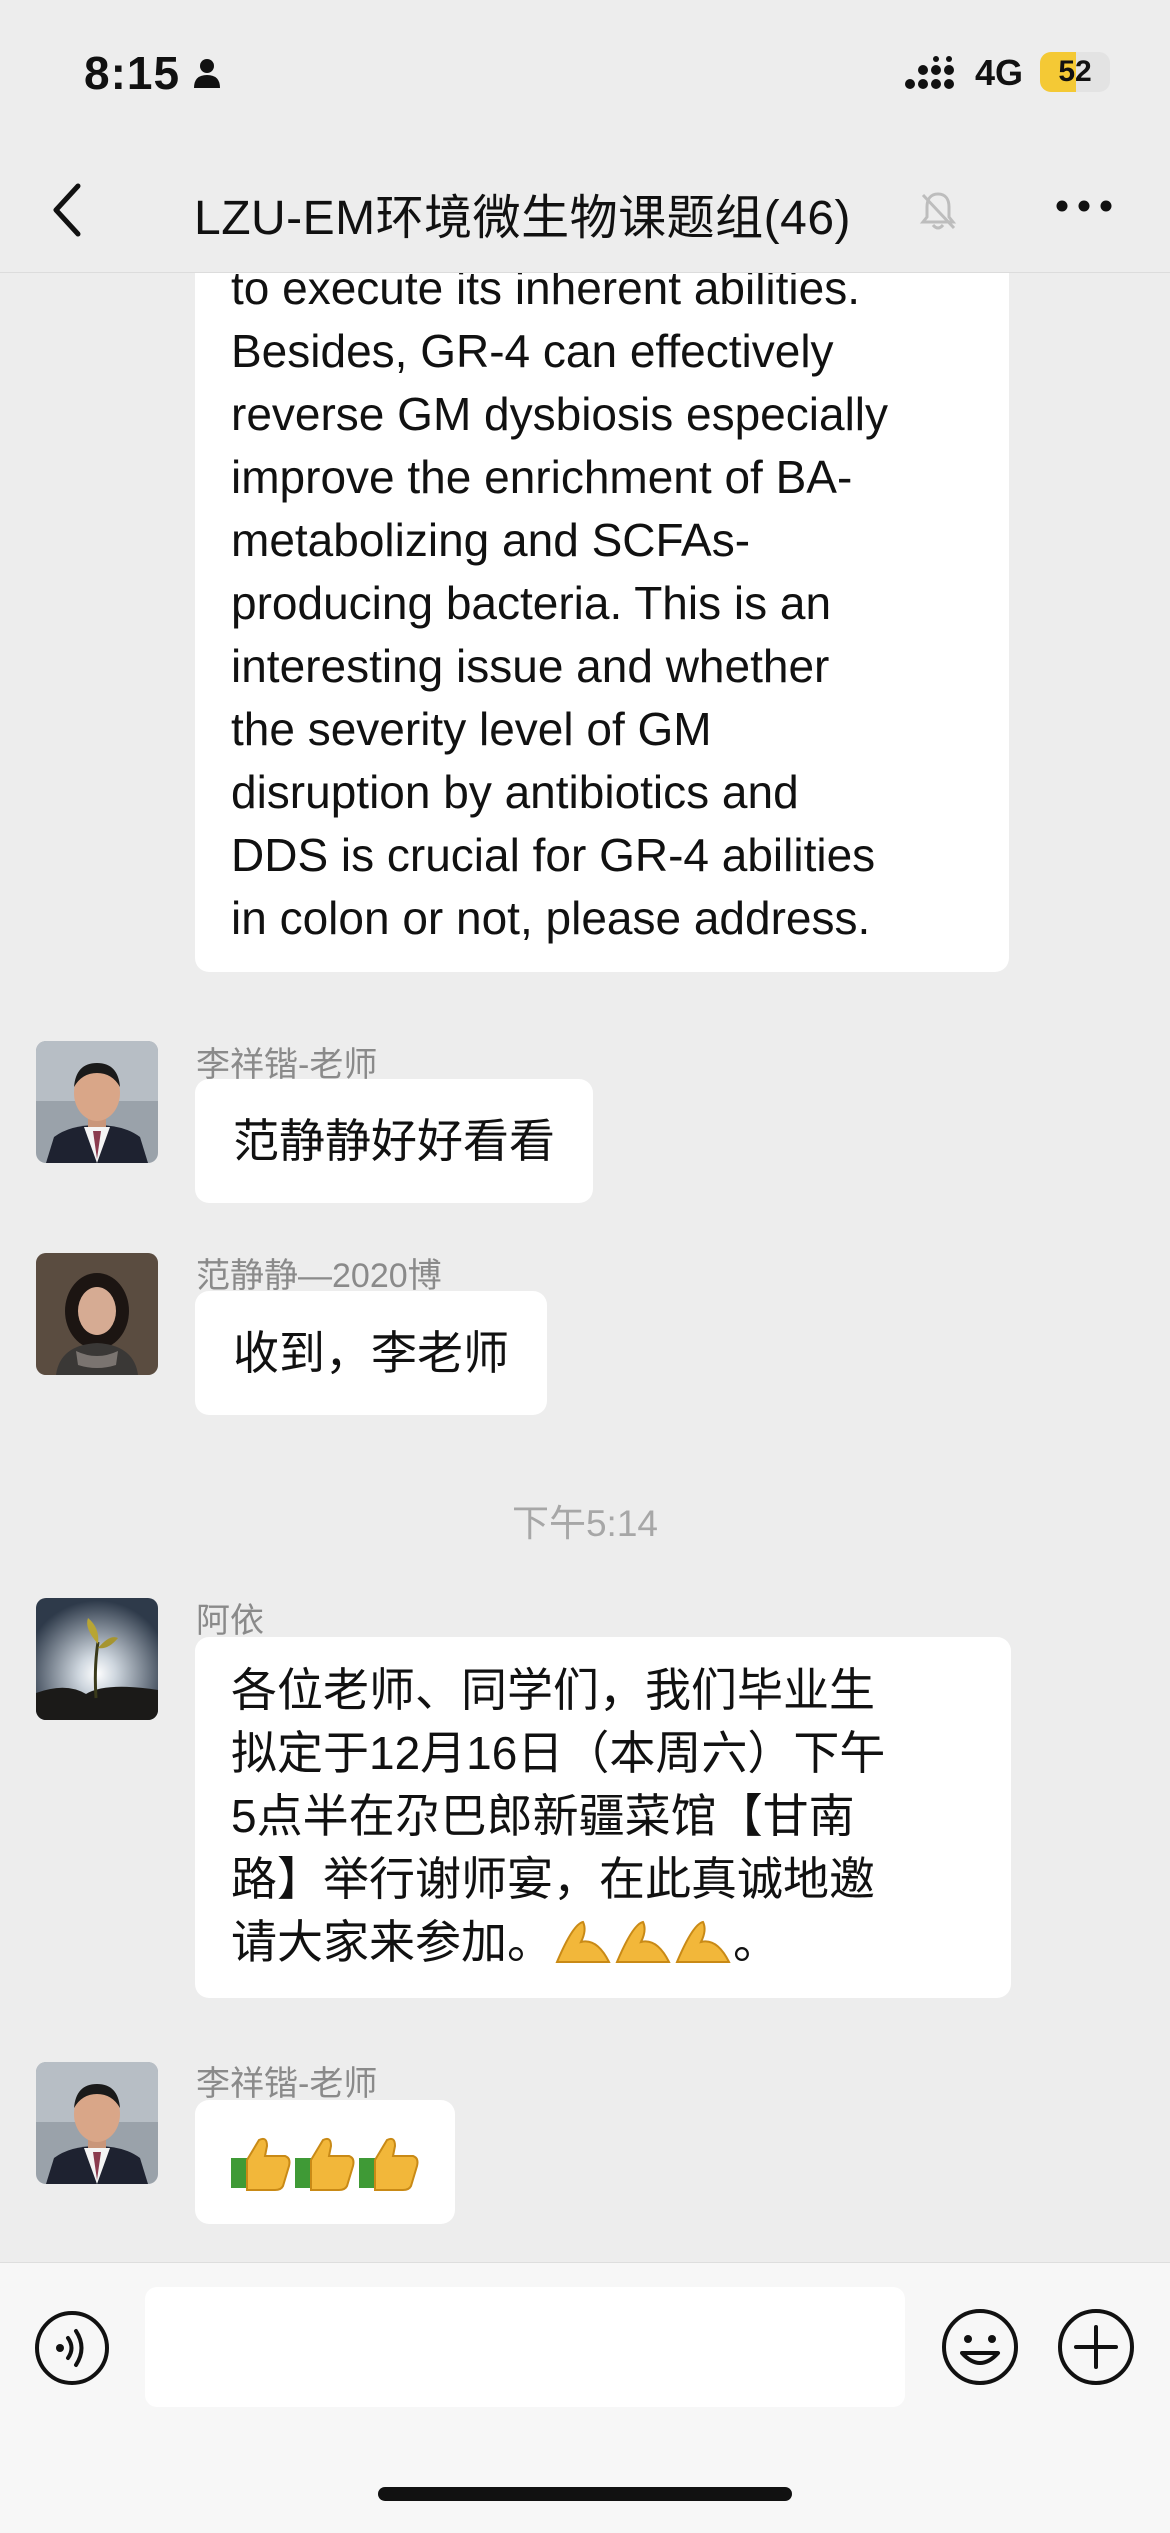 The height and width of the screenshot is (2533, 1170). Describe the element at coordinates (584, 1523) in the screenshot. I see `message-timestamp: 下午5:14` at that location.